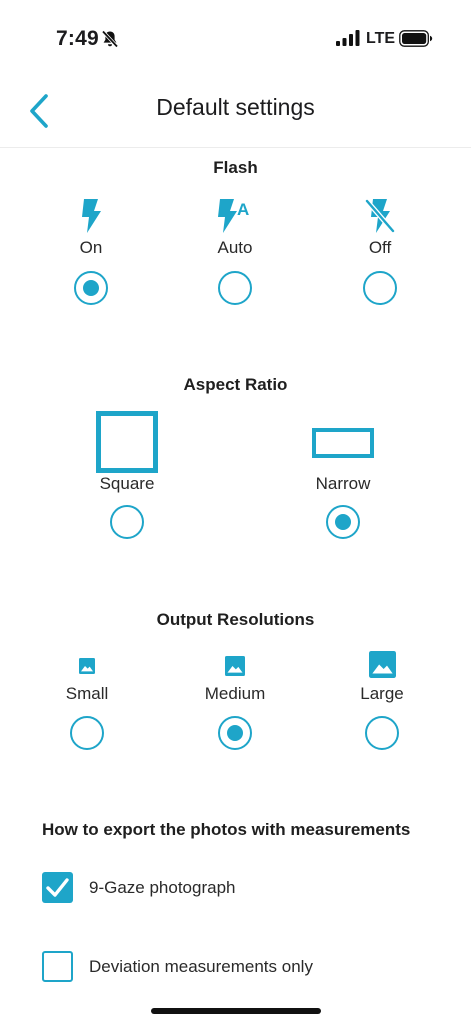 The image size is (471, 1024). What do you see at coordinates (127, 483) in the screenshot?
I see `aspect-square-label: Square` at bounding box center [127, 483].